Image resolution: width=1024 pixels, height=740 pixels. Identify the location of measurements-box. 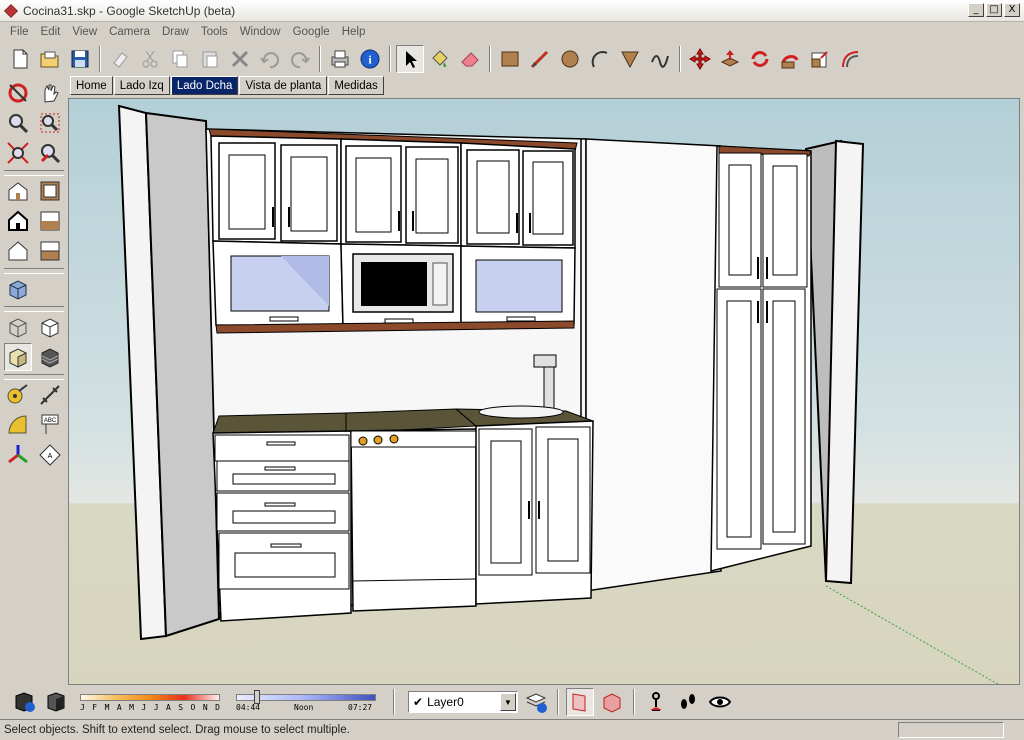
(951, 730).